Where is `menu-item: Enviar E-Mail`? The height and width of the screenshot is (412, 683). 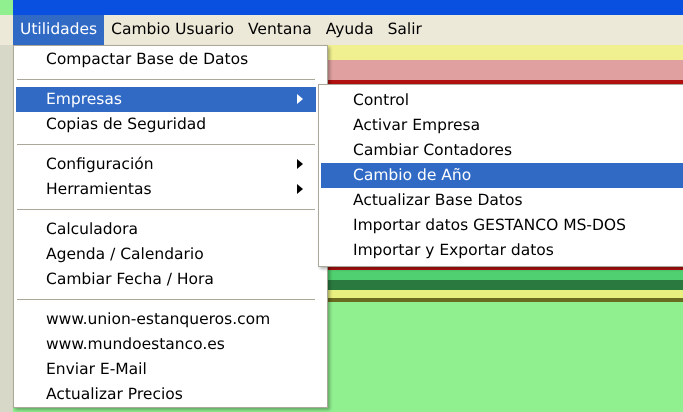 menu-item: Enviar E-Mail is located at coordinates (166, 369).